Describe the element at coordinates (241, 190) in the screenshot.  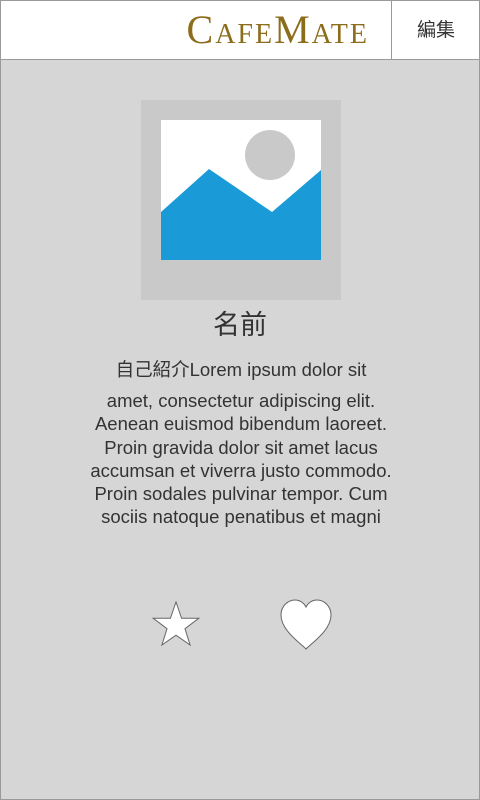
I see `image-placeholder-icon` at that location.